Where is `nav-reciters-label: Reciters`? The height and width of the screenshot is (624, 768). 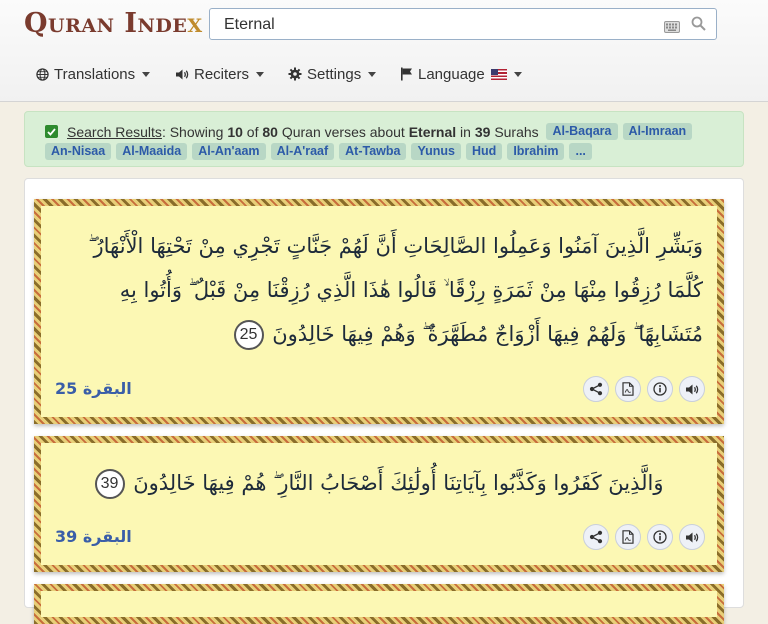 nav-reciters-label: Reciters is located at coordinates (222, 74).